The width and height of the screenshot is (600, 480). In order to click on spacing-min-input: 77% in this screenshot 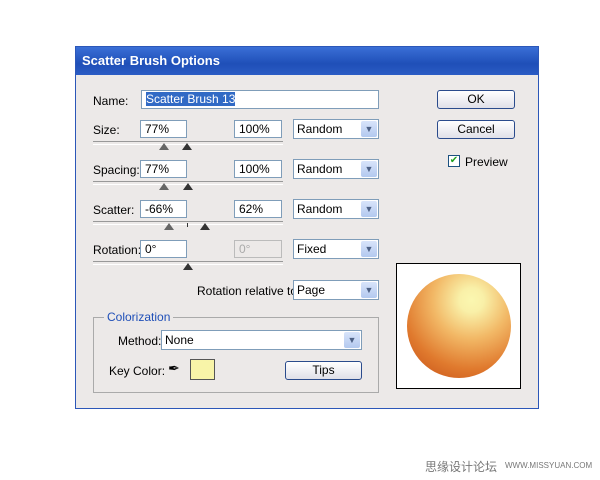, I will do `click(163, 169)`.